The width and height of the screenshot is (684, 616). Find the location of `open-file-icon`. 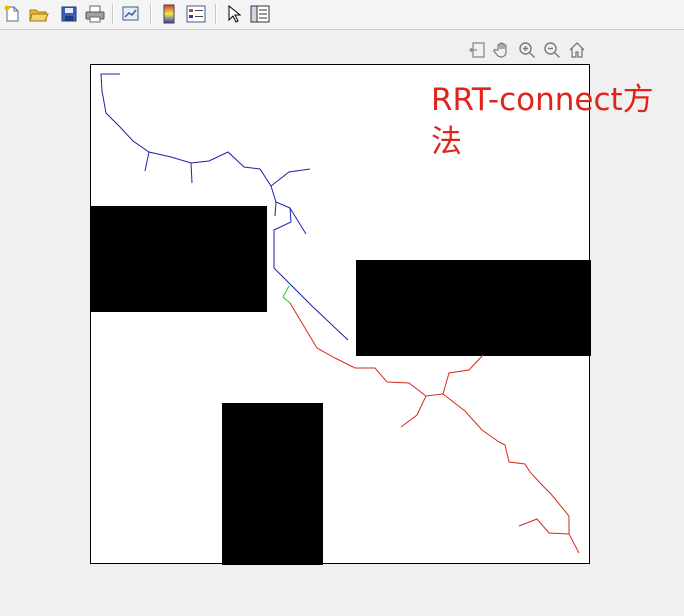

open-file-icon is located at coordinates (39, 14).